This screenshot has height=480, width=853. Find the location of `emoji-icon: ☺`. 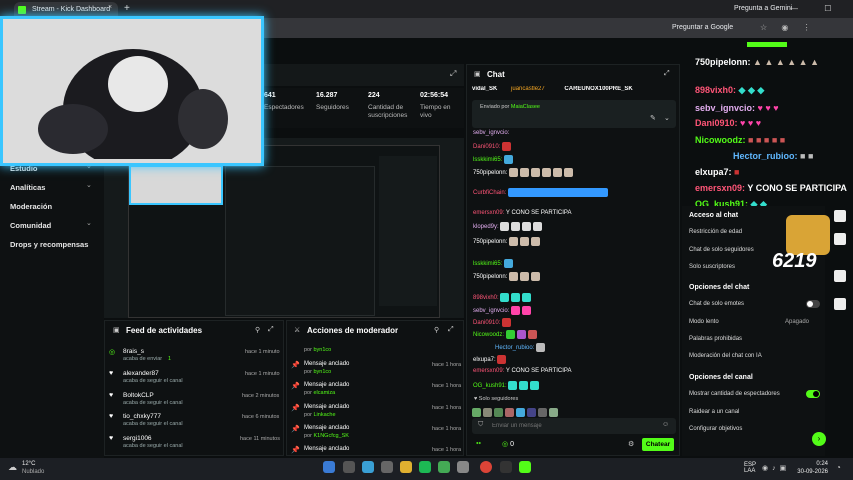

emoji-icon: ☺ is located at coordinates (665, 424).